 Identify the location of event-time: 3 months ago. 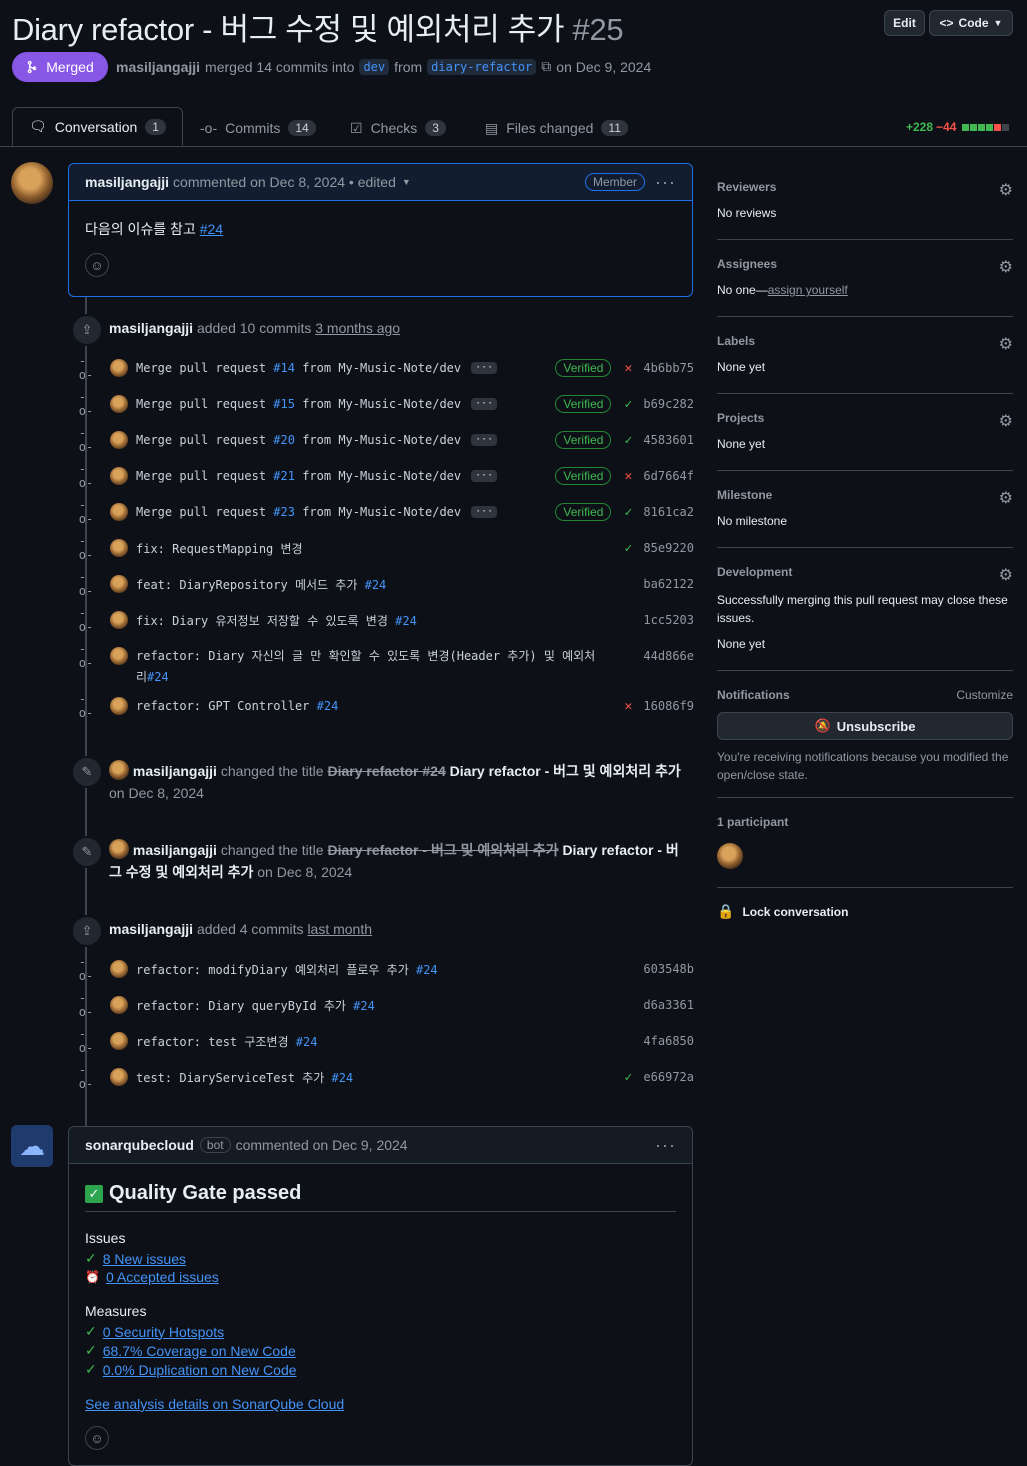
(357, 328).